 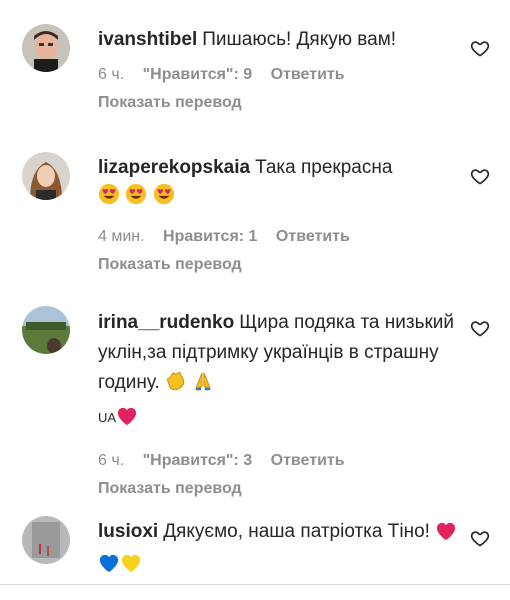 What do you see at coordinates (128, 531) in the screenshot?
I see `comment-username: lusioxi` at bounding box center [128, 531].